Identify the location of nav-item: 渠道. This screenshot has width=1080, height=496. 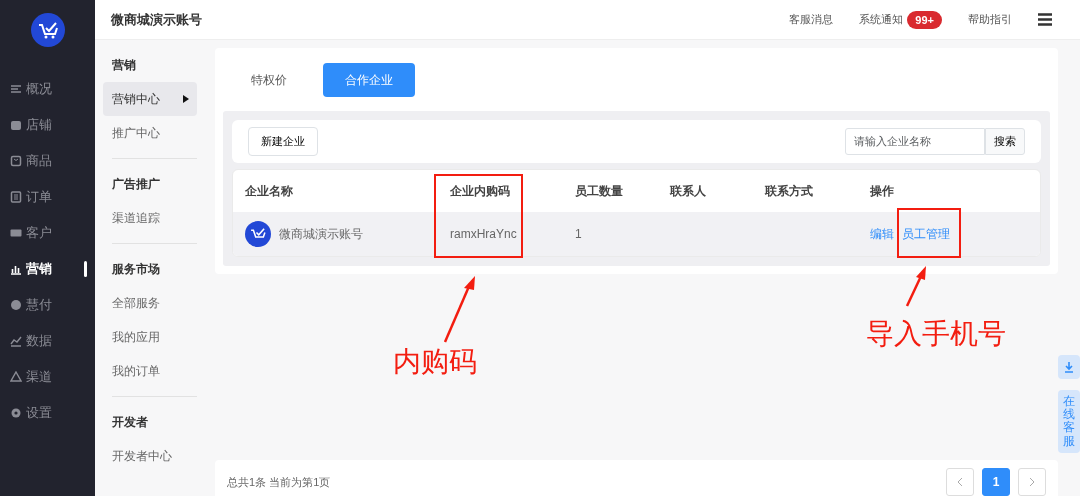
(47, 377).